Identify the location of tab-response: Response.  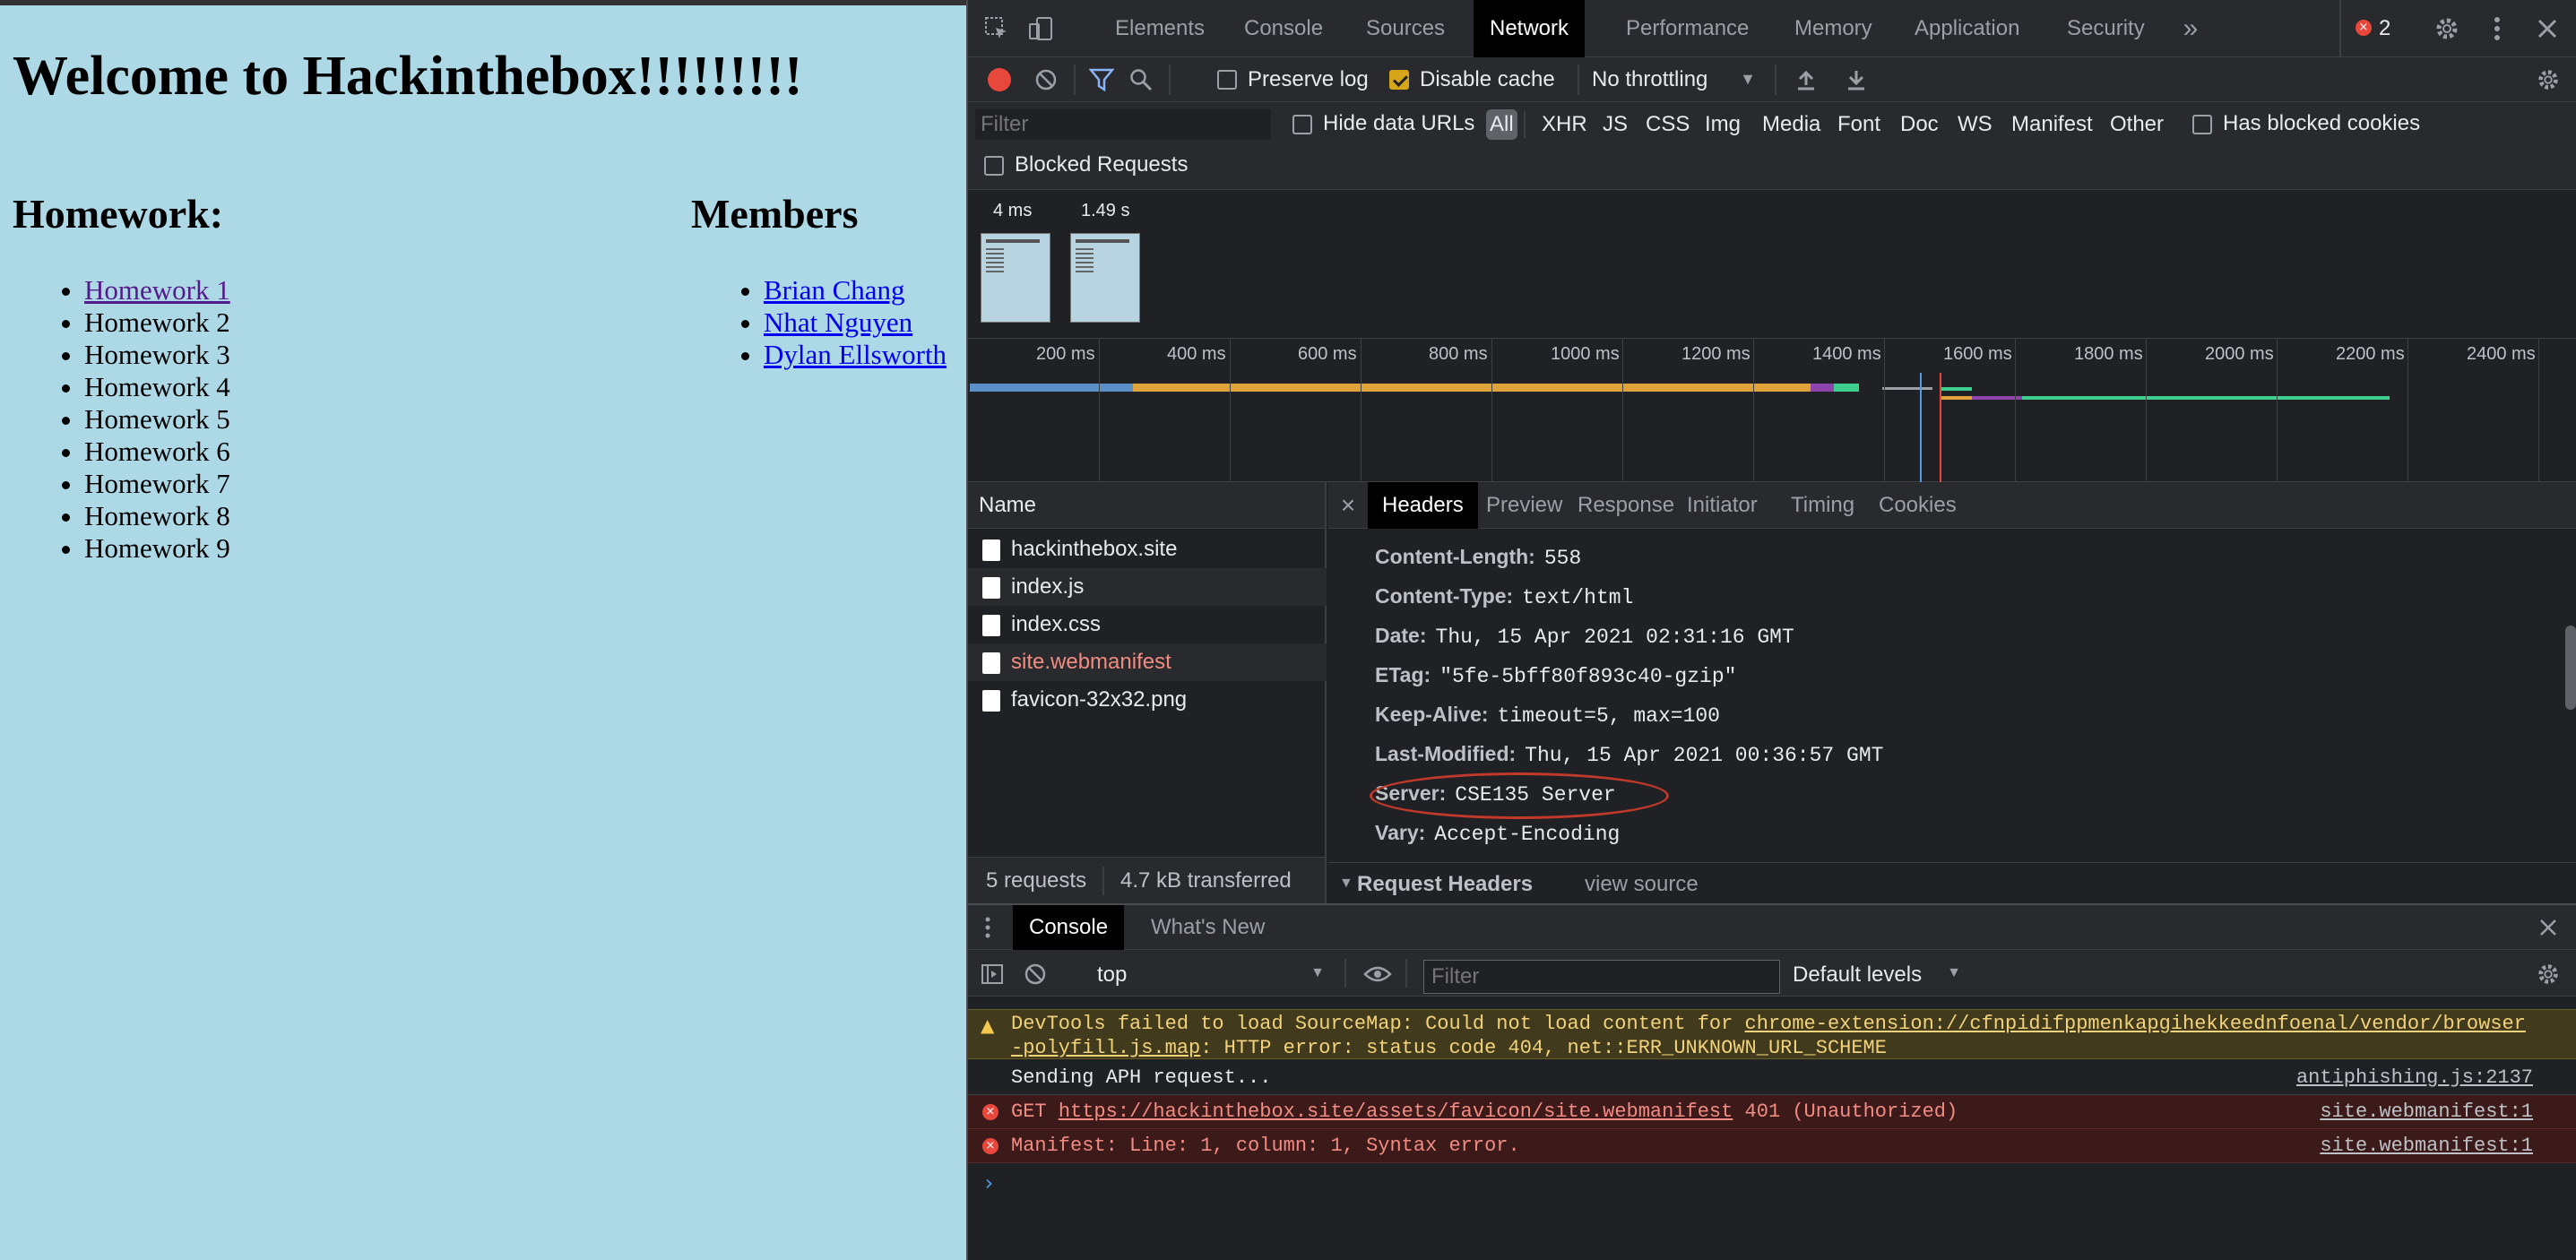
(1626, 506).